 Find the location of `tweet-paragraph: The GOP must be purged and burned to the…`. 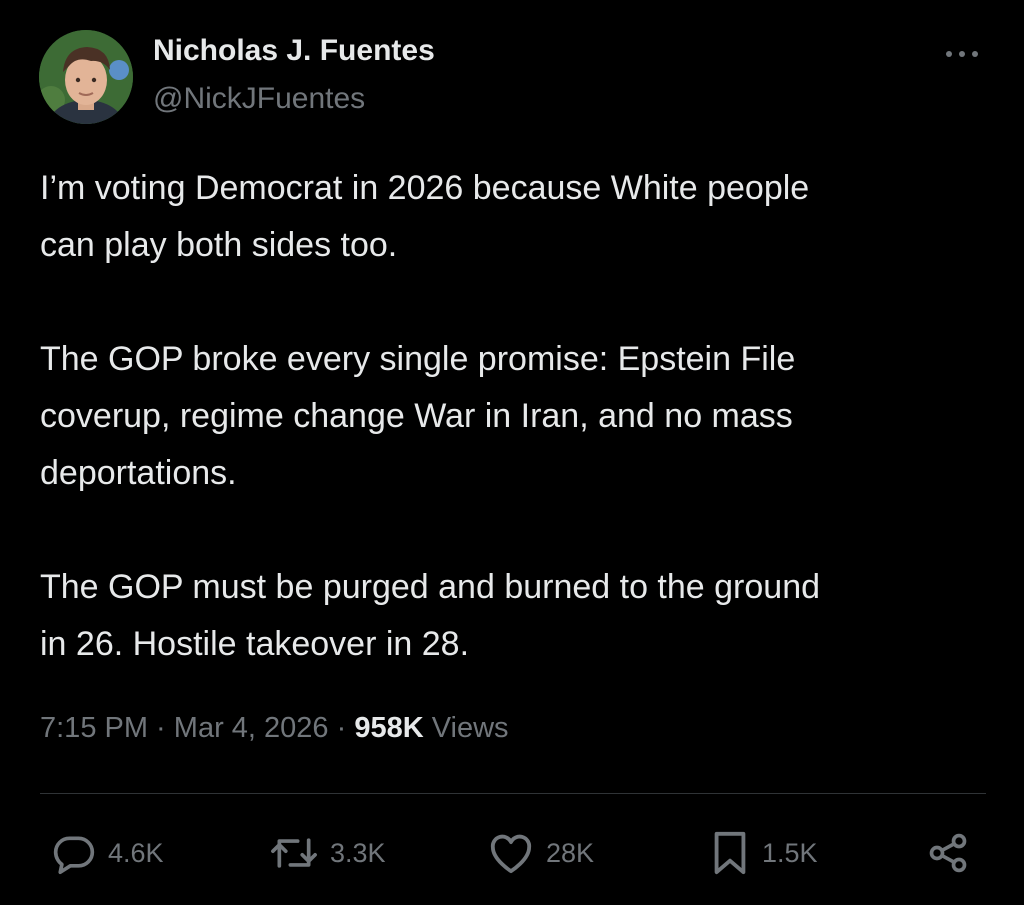

tweet-paragraph: The GOP must be purged and burned to the… is located at coordinates (430, 615).